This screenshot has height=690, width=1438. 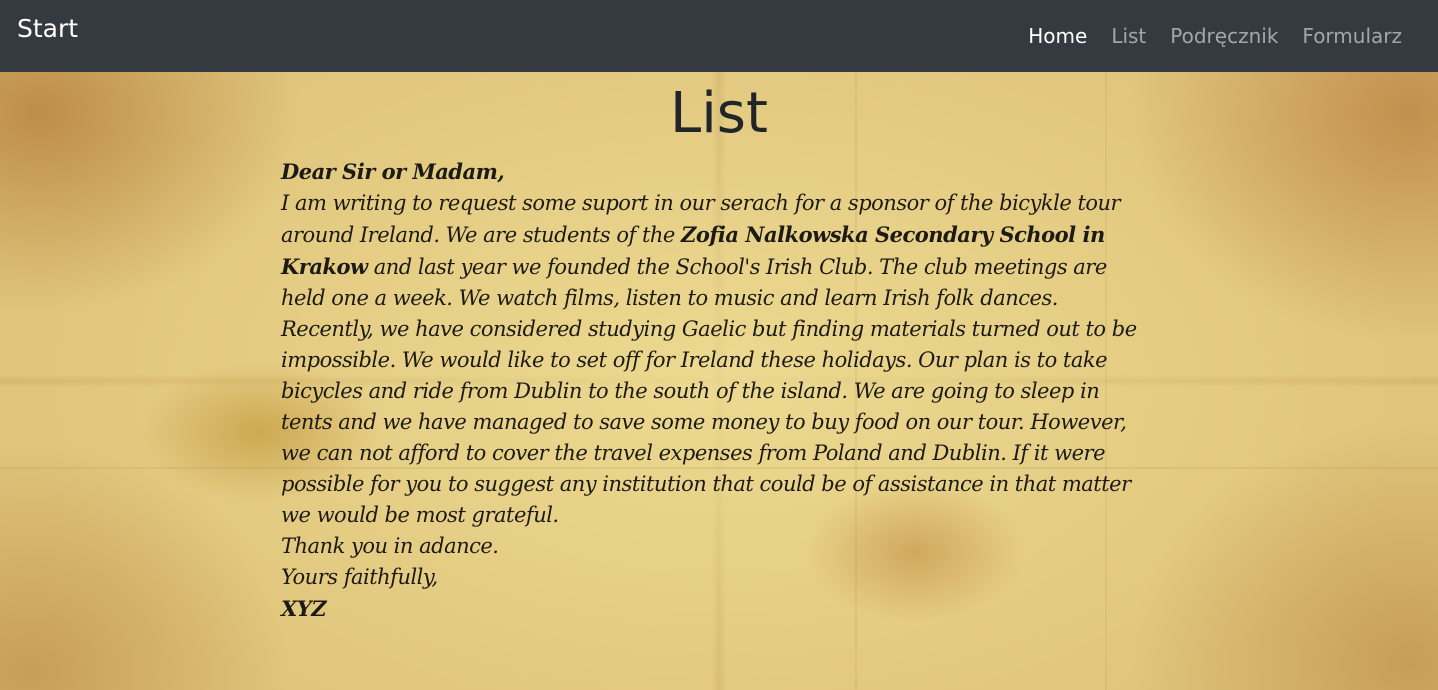 I want to click on nav-links: Home List Podręcznik Formularz, so click(x=1203, y=36).